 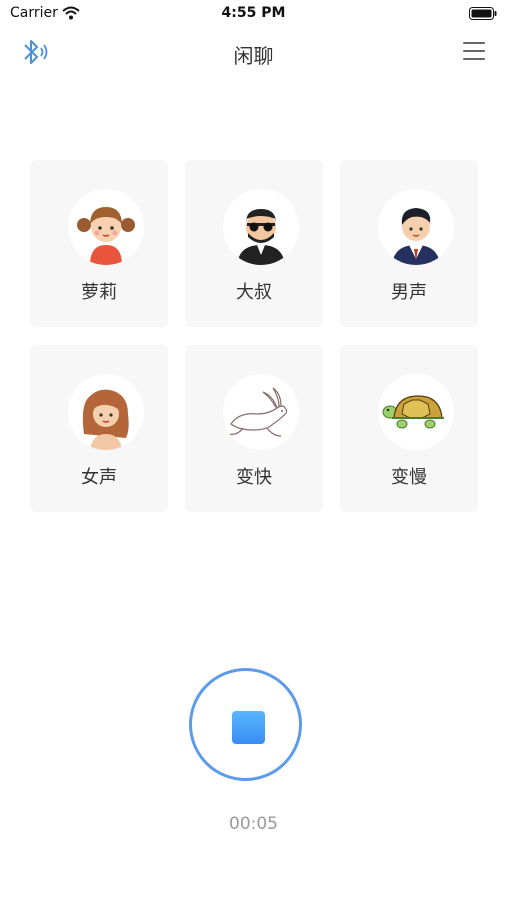 I want to click on status-time: 4:55 PM, so click(x=253, y=13).